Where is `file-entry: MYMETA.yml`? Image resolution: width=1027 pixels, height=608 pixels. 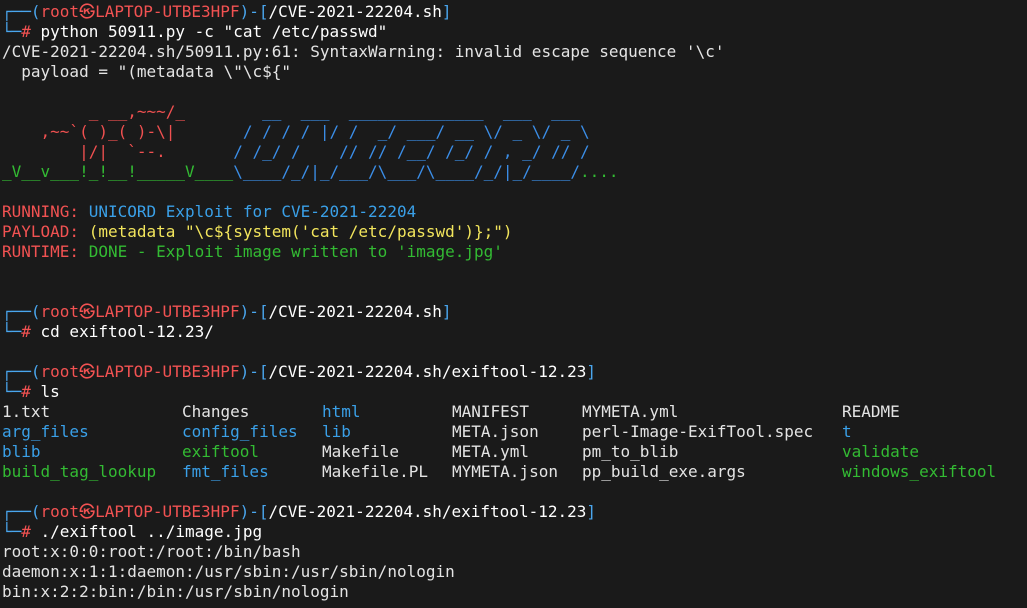 file-entry: MYMETA.yml is located at coordinates (712, 412).